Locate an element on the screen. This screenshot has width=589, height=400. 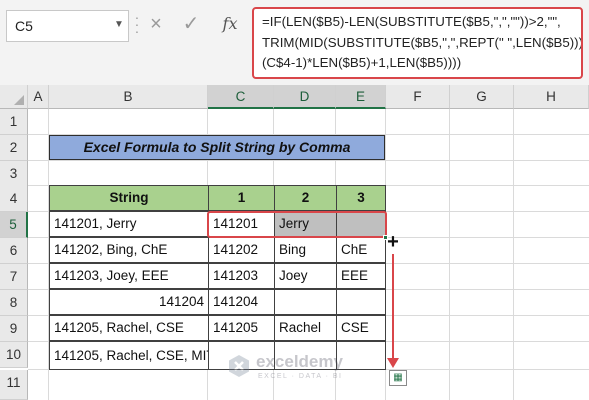
column-header-c: C is located at coordinates (241, 97).